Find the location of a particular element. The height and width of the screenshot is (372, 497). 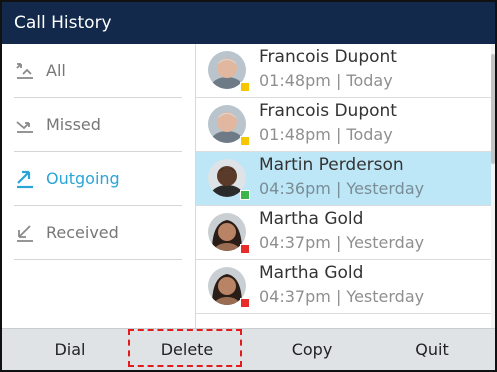

filter-label: Missed is located at coordinates (73, 124).